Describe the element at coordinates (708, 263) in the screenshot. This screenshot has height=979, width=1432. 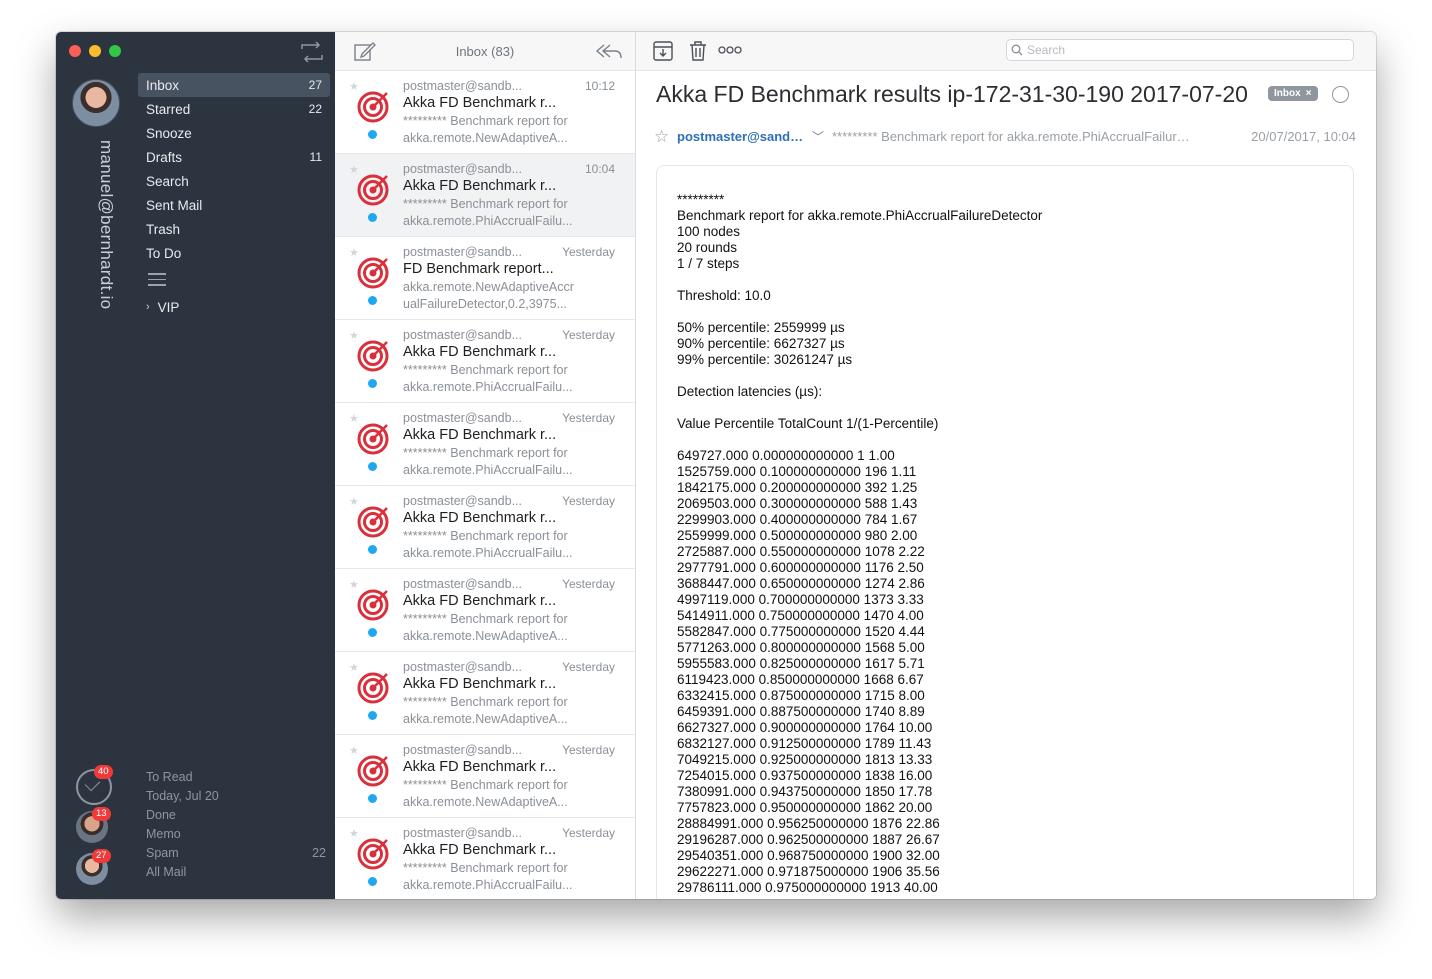
I see `body-line: 1 / 7 steps` at that location.